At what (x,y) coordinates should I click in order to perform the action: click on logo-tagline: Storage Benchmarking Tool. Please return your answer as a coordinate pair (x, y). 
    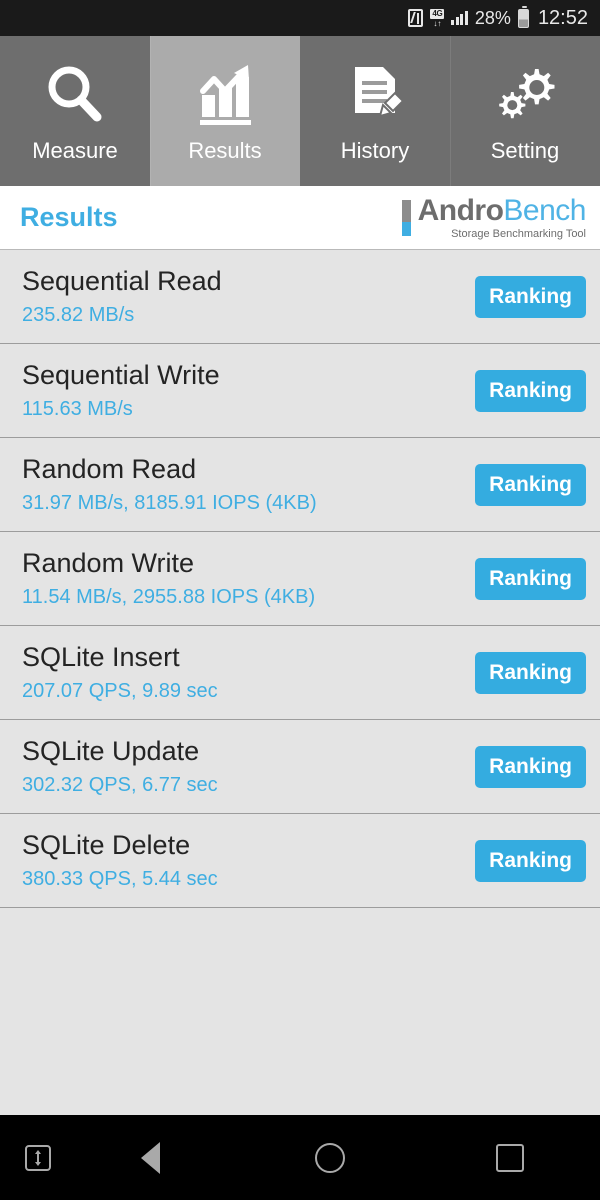
    Looking at the image, I should click on (518, 233).